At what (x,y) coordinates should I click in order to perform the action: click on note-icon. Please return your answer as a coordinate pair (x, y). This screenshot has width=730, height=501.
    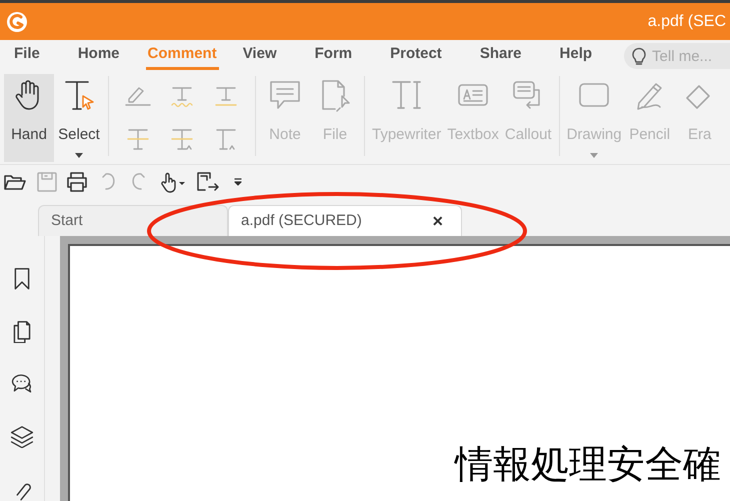
    Looking at the image, I should click on (285, 95).